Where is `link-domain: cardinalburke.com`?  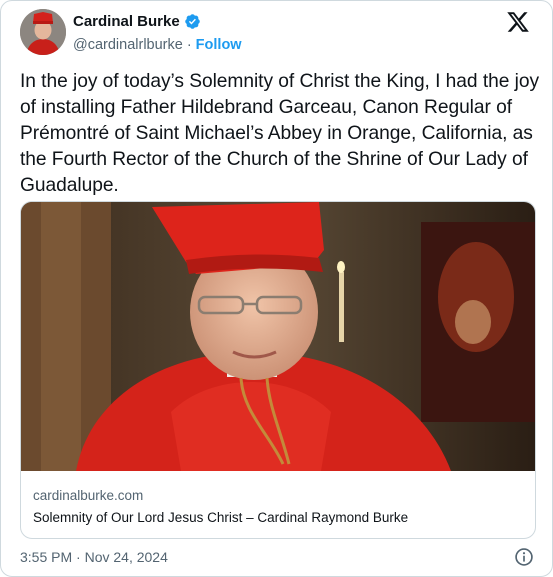 link-domain: cardinalburke.com is located at coordinates (88, 495).